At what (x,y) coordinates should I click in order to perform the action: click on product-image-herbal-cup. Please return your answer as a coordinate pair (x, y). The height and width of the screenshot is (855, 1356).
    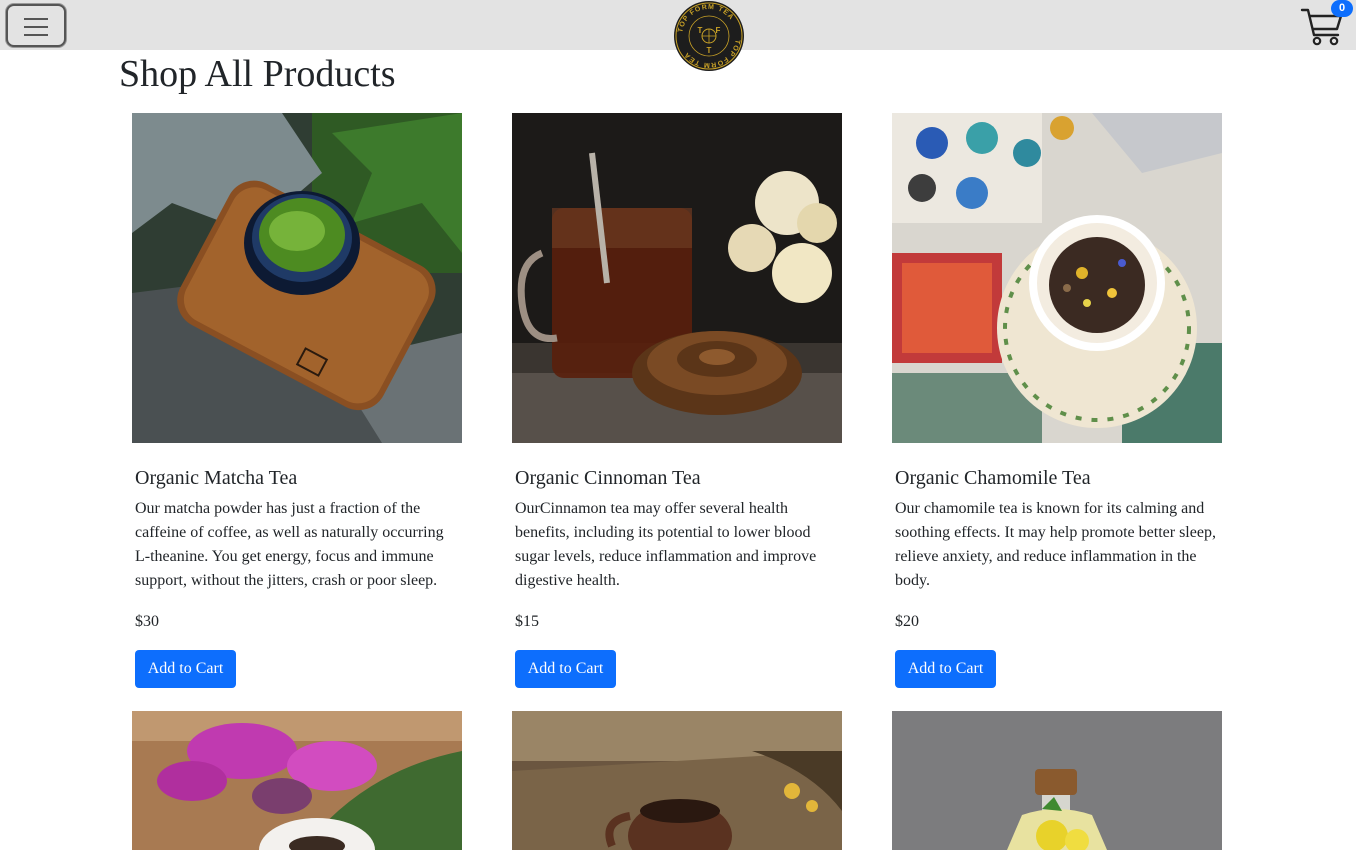
    Looking at the image, I should click on (677, 783).